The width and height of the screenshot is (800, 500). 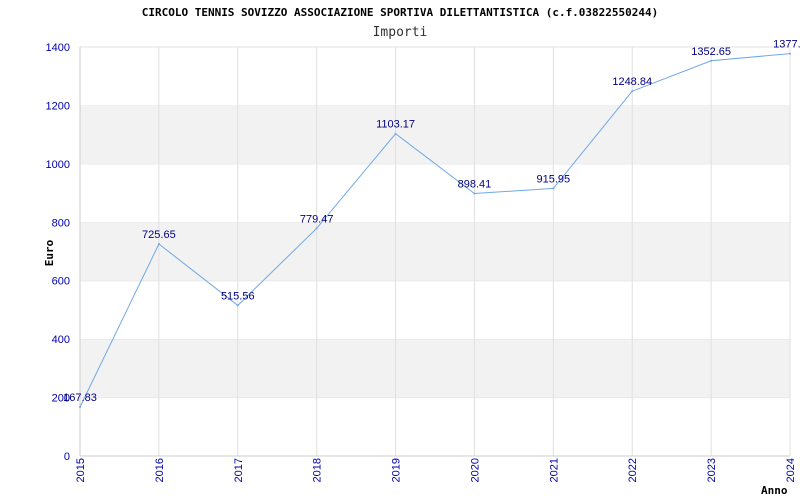 I want to click on x-tick-label: 2017, so click(x=239, y=470).